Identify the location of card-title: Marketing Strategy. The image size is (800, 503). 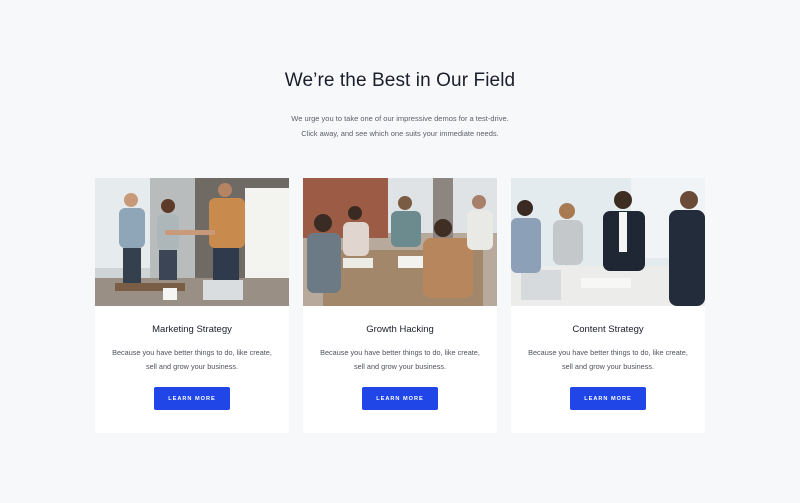
(192, 329).